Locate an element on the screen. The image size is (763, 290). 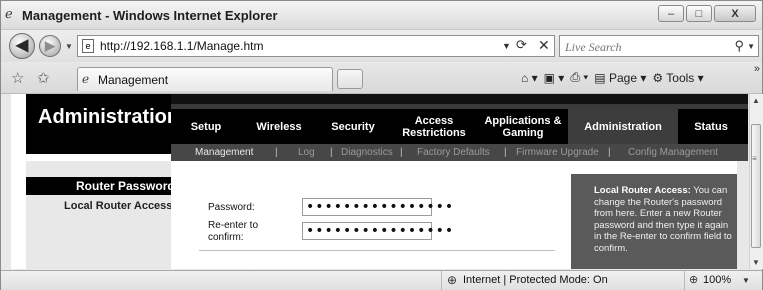
tab-label: Management is located at coordinates (133, 80).